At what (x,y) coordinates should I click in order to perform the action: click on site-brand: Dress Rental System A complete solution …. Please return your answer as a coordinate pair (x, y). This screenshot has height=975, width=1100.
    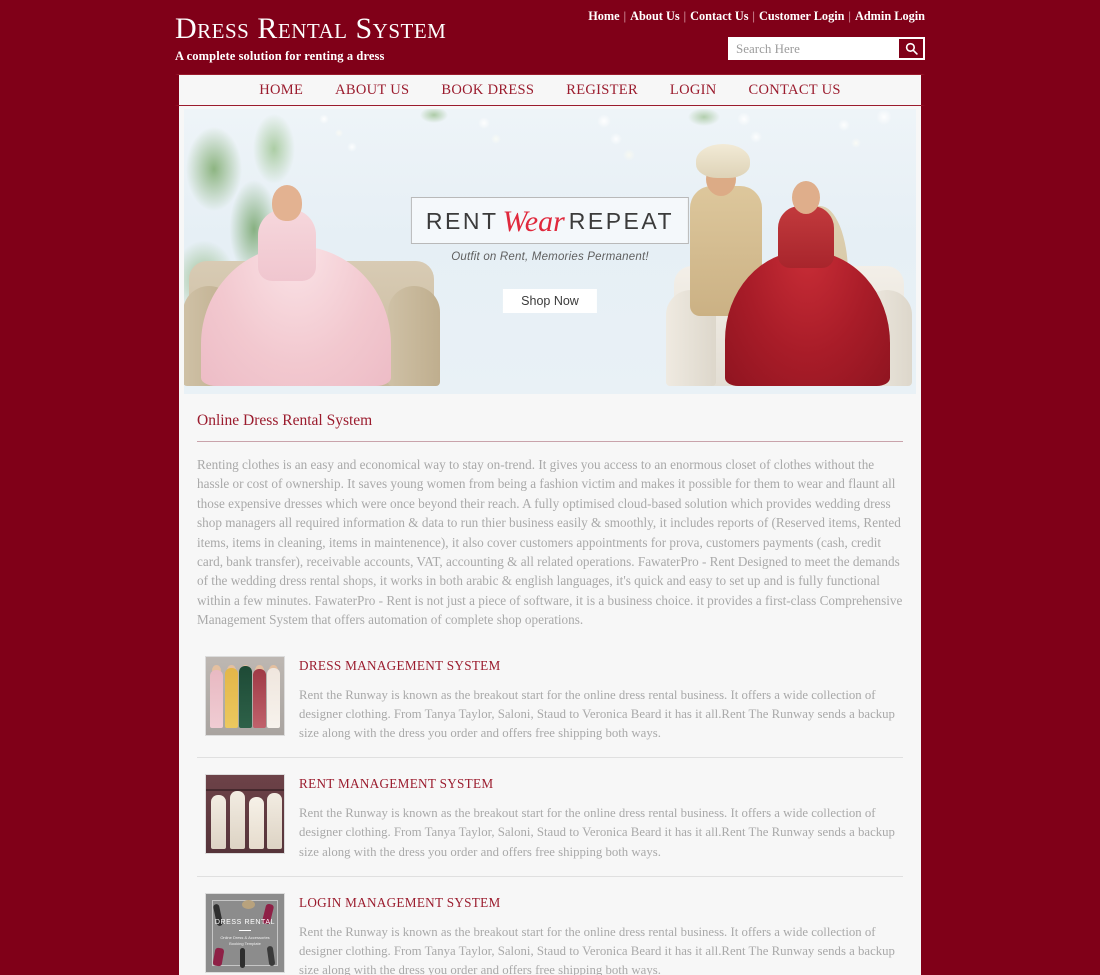
    Looking at the image, I should click on (310, 39).